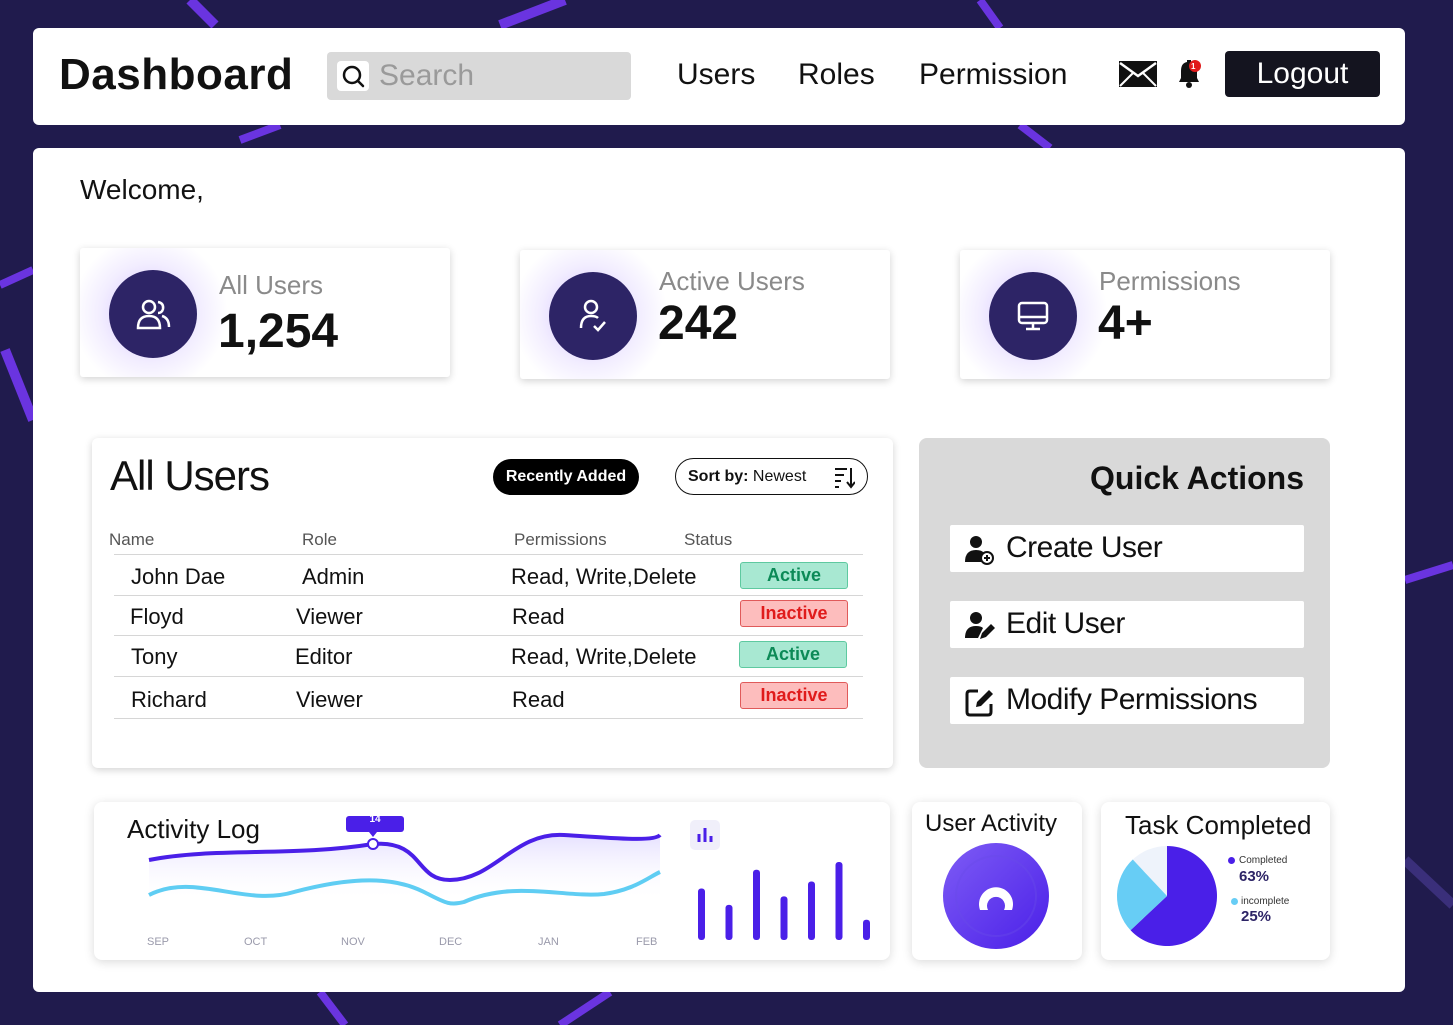 The height and width of the screenshot is (1025, 1453). I want to click on nav-permission: Permission, so click(993, 75).